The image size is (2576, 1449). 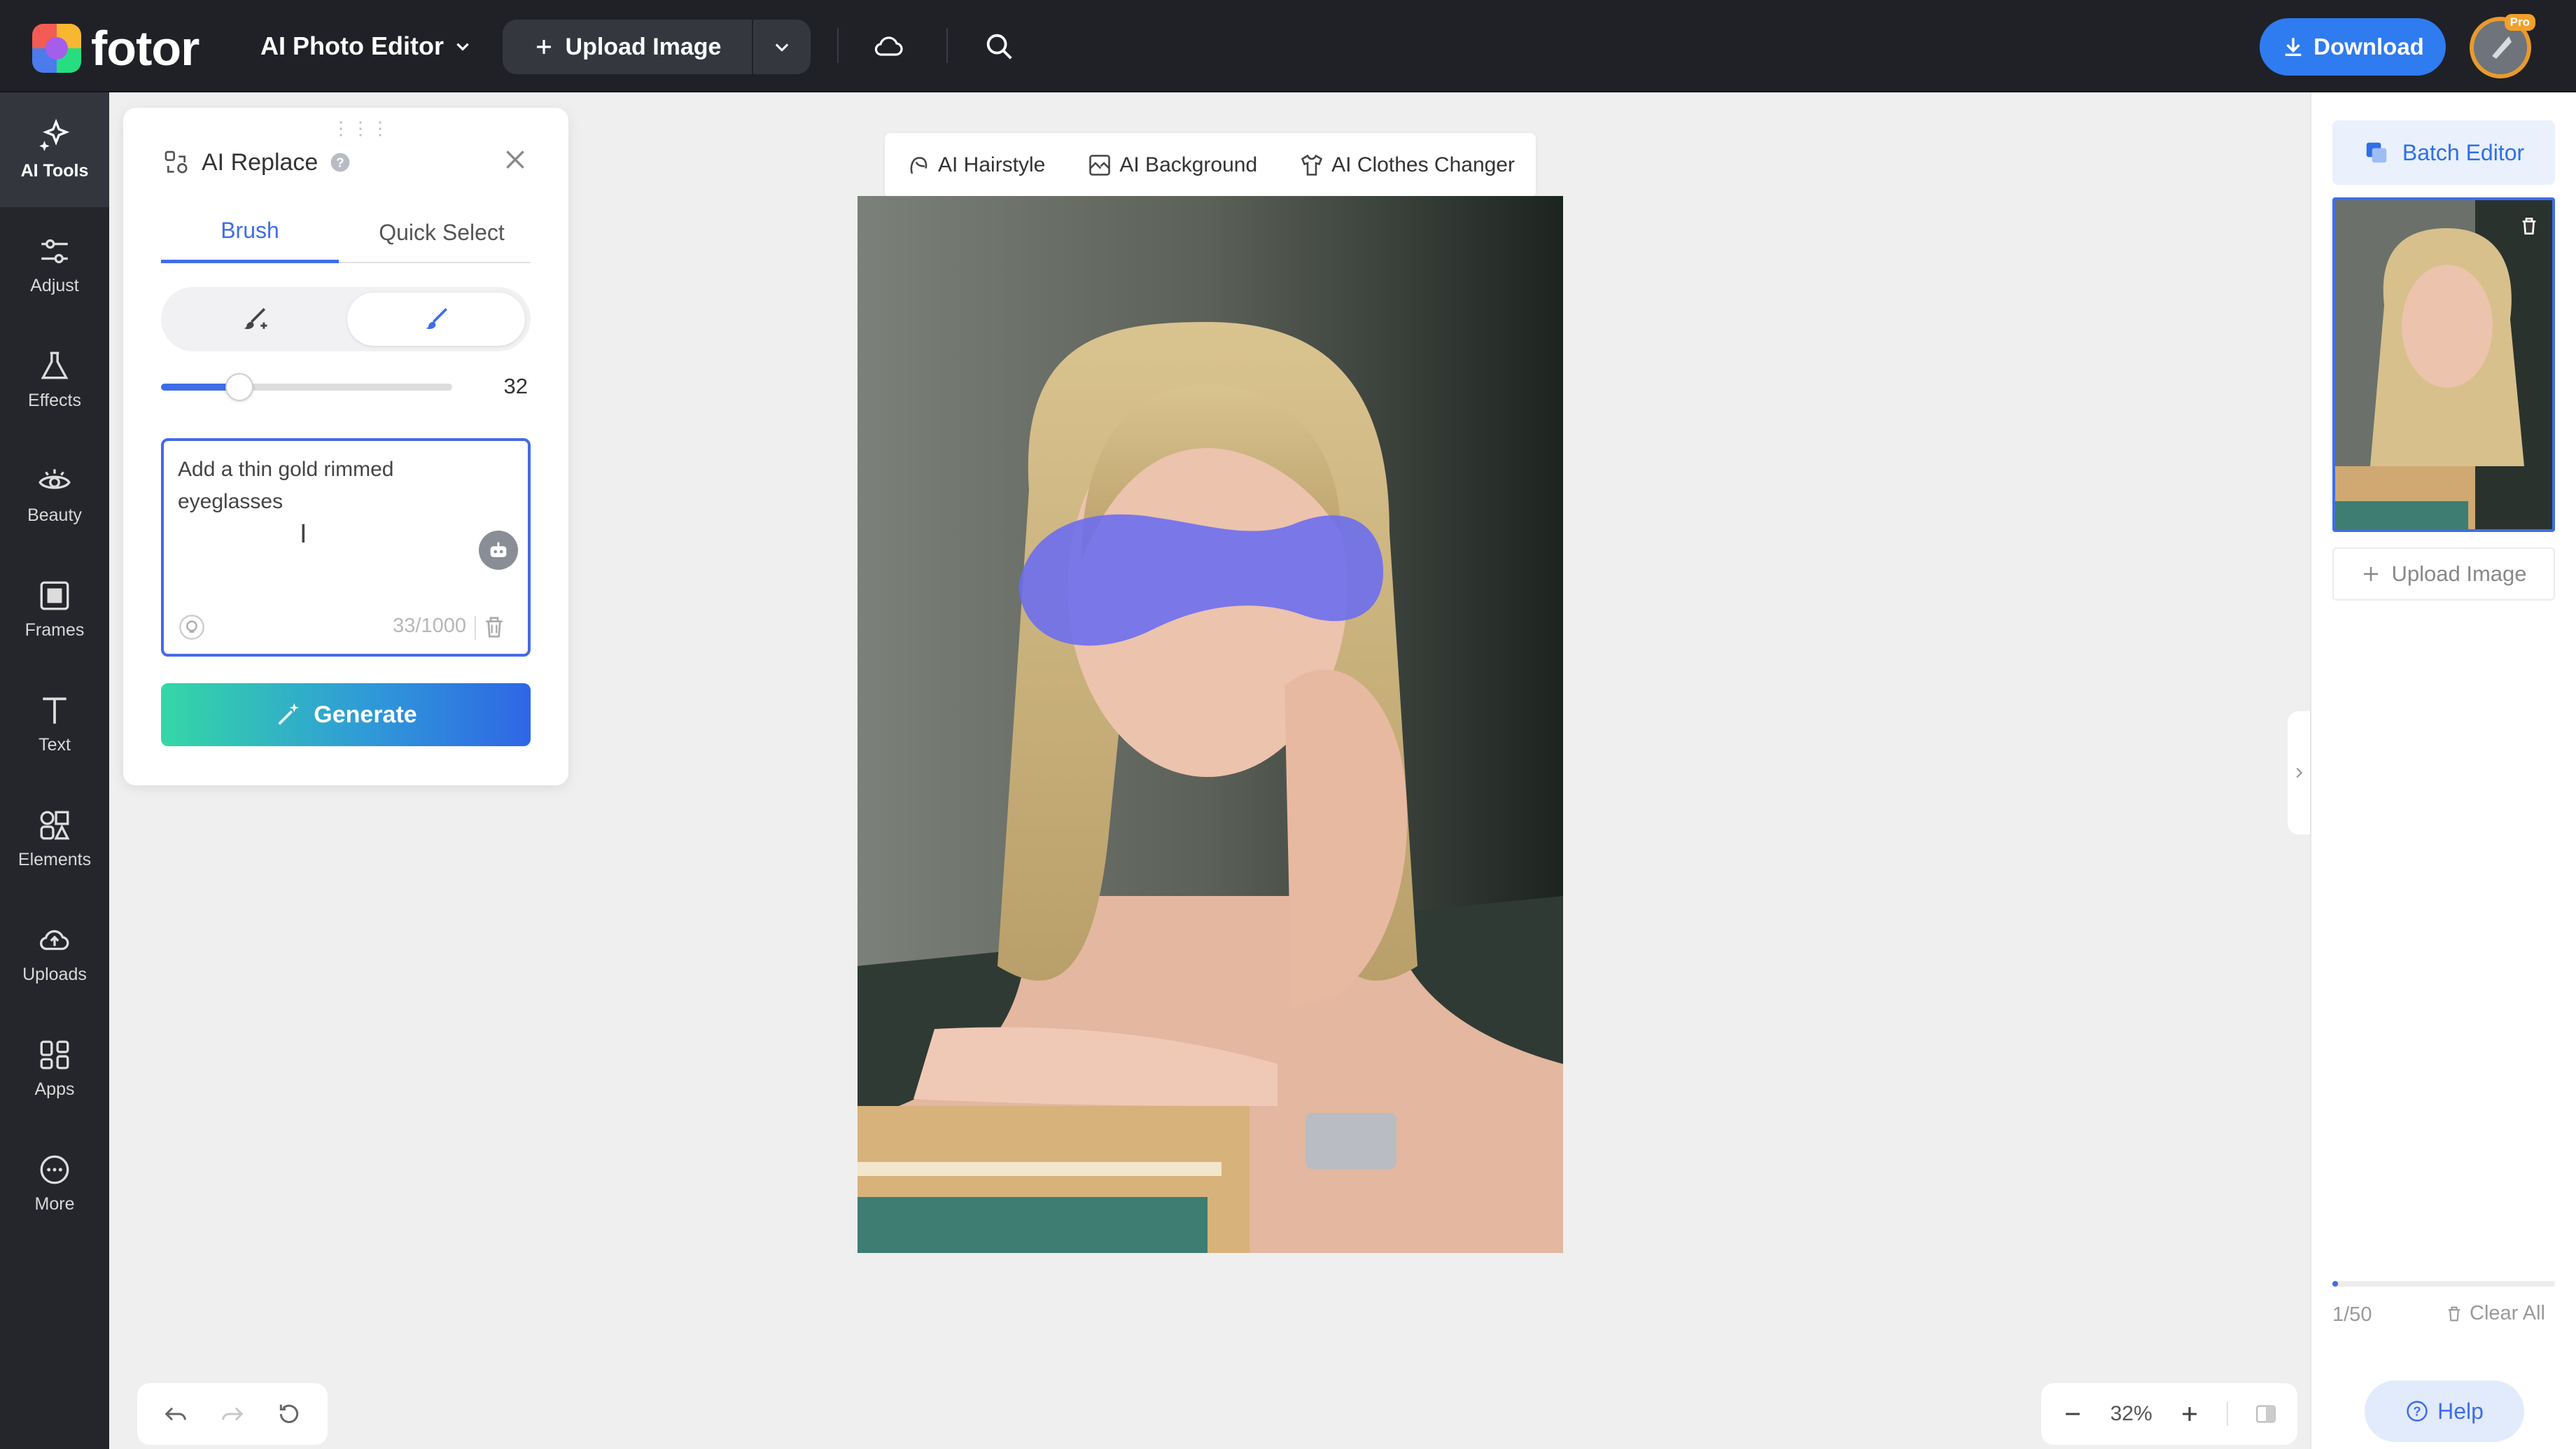 I want to click on ai-clothes-changer-button: AI Clothes Changer, so click(x=1407, y=165).